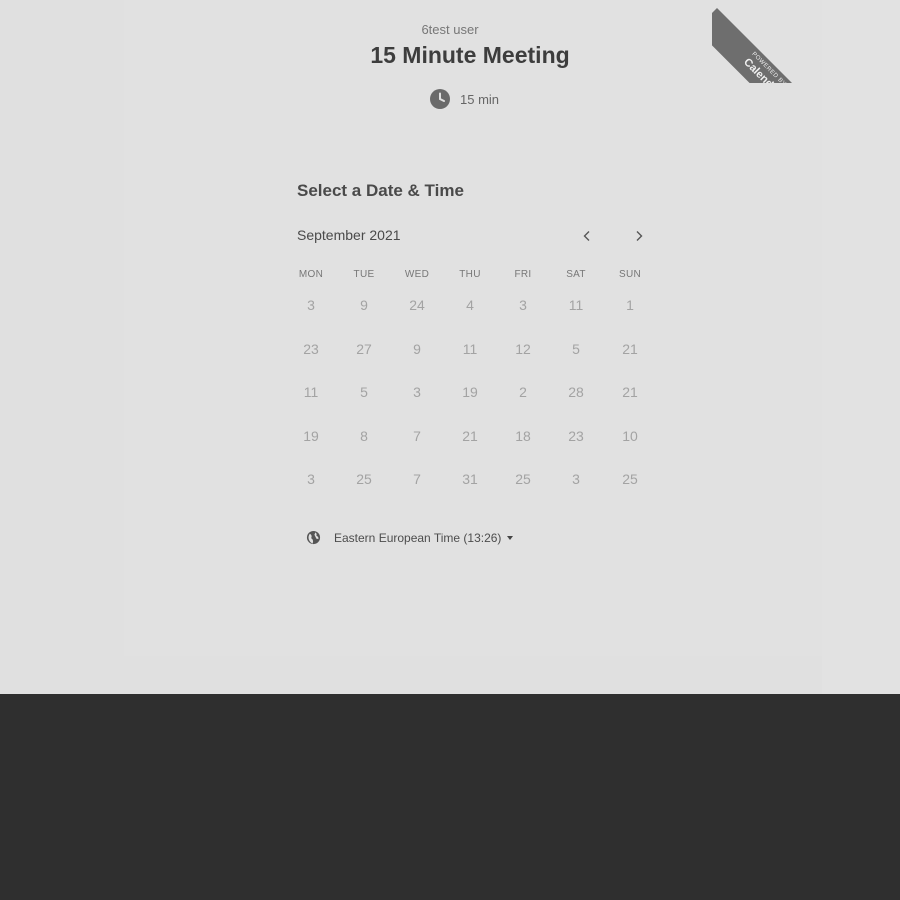 This screenshot has width=900, height=900. I want to click on month-label: September 2021, so click(349, 235).